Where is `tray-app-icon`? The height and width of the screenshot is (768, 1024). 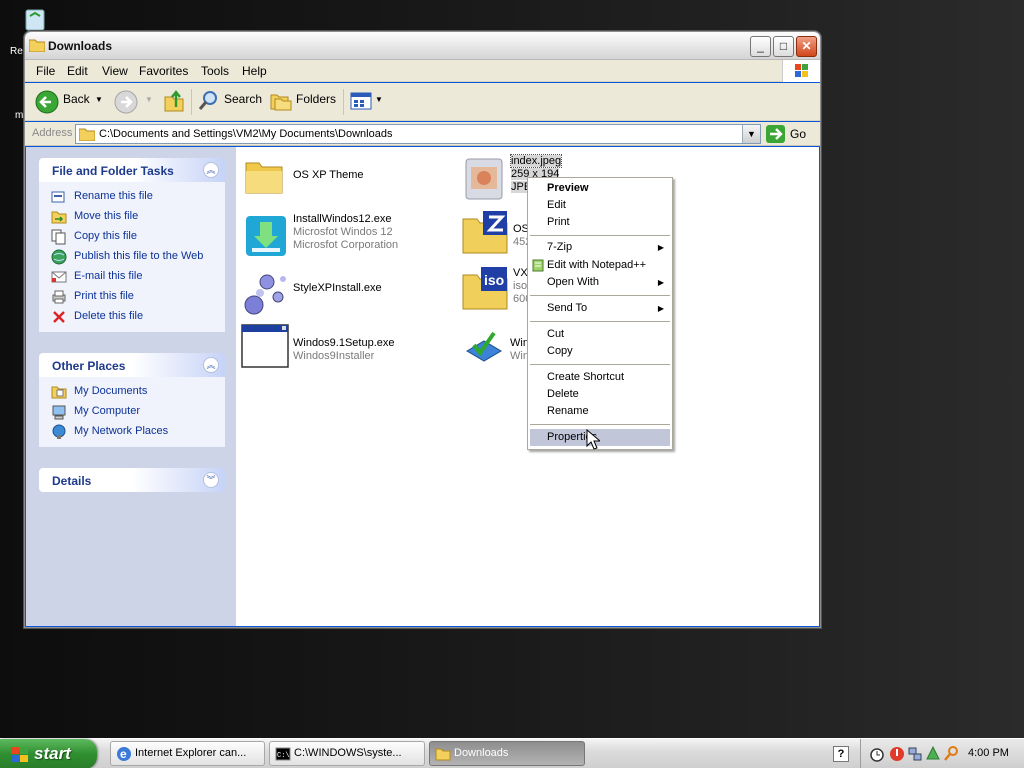 tray-app-icon is located at coordinates (933, 754).